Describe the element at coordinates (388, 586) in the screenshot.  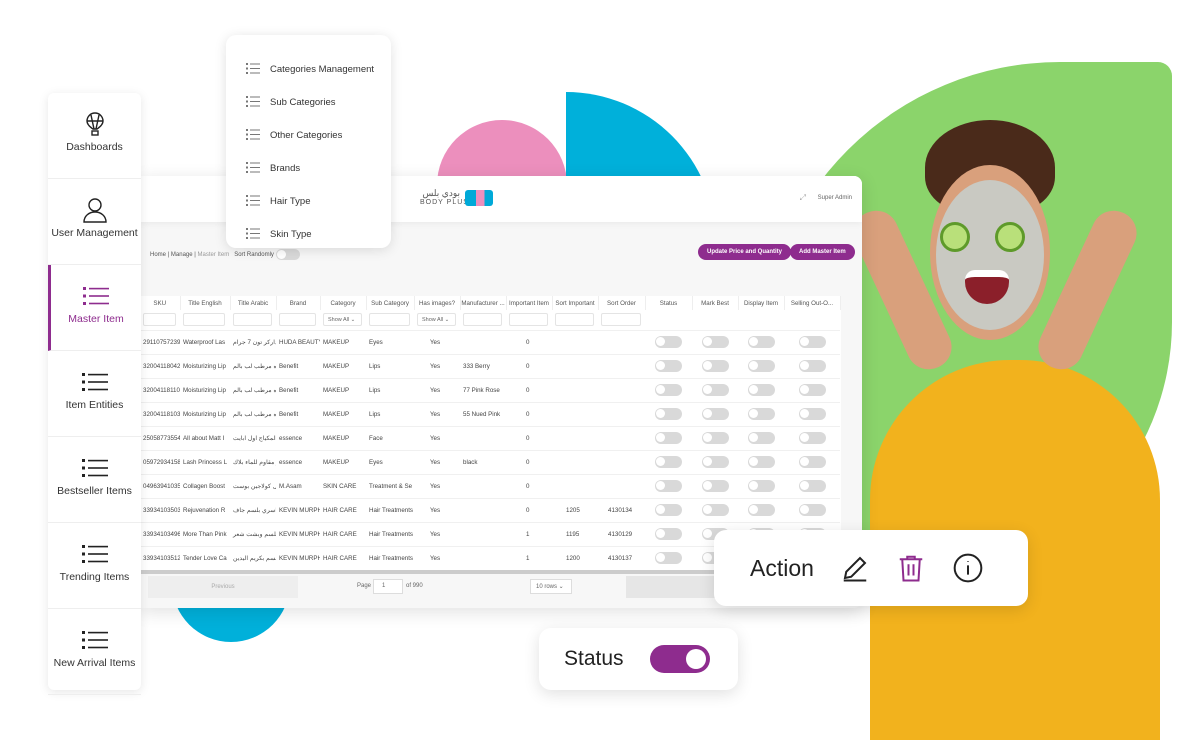
I see `page-input: 1` at that location.